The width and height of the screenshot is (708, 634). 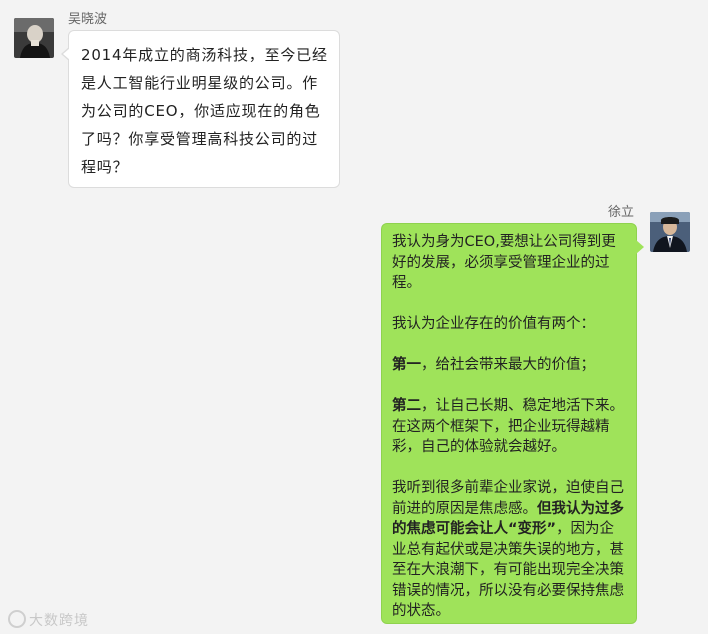 What do you see at coordinates (493, 324) in the screenshot?
I see `message-paragraph: 我认为企业存在的价值有两个：` at bounding box center [493, 324].